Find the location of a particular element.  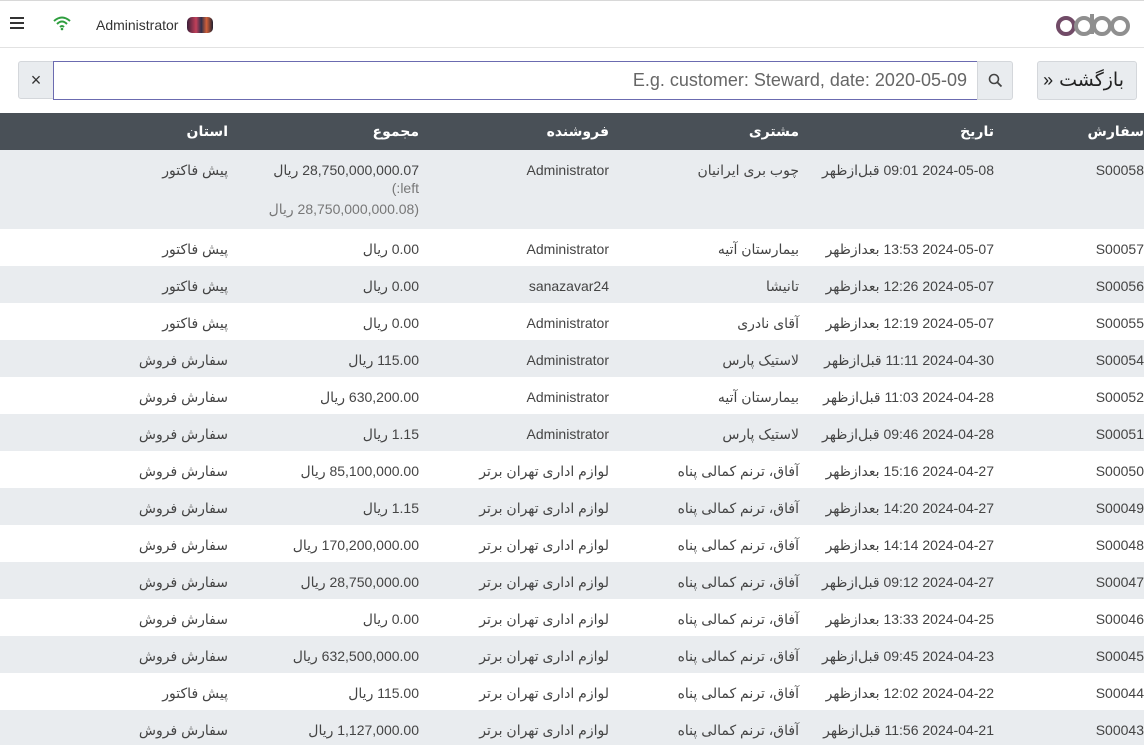

avatar is located at coordinates (200, 25).